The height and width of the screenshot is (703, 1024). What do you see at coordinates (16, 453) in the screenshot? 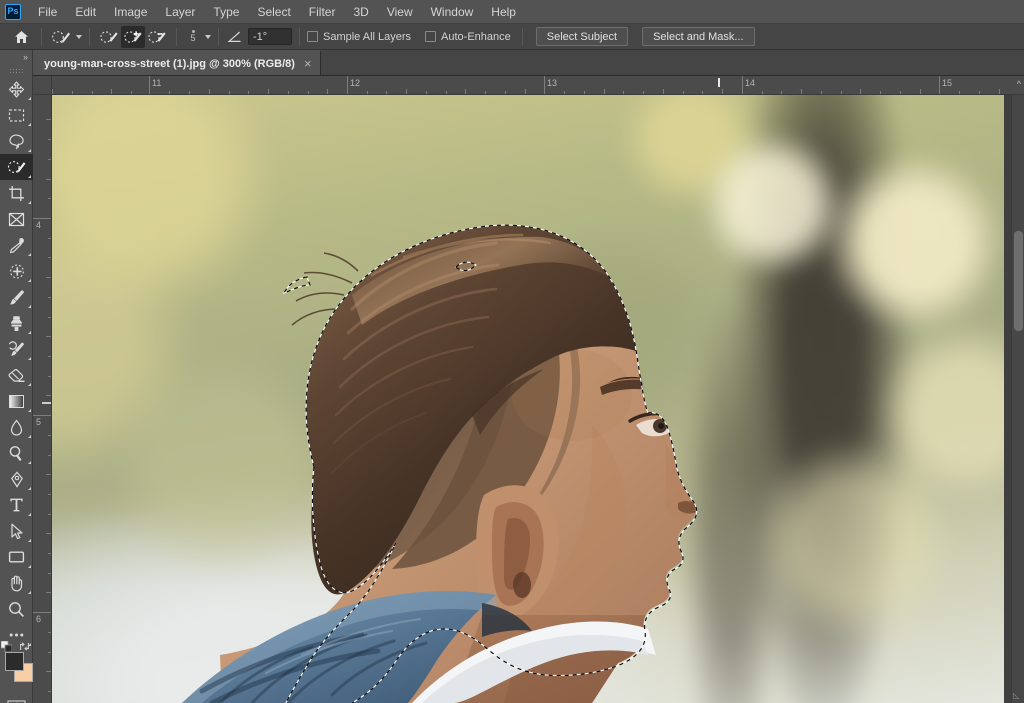
I see `tool-dodge` at bounding box center [16, 453].